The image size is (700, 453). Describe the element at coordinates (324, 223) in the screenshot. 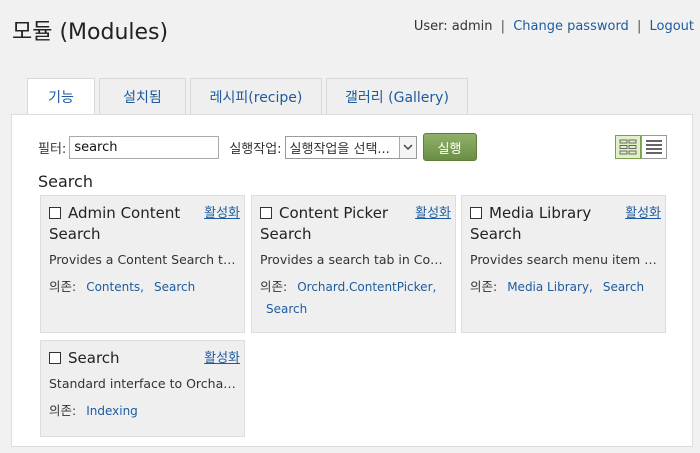

I see `module-name: Content Picker Search` at that location.